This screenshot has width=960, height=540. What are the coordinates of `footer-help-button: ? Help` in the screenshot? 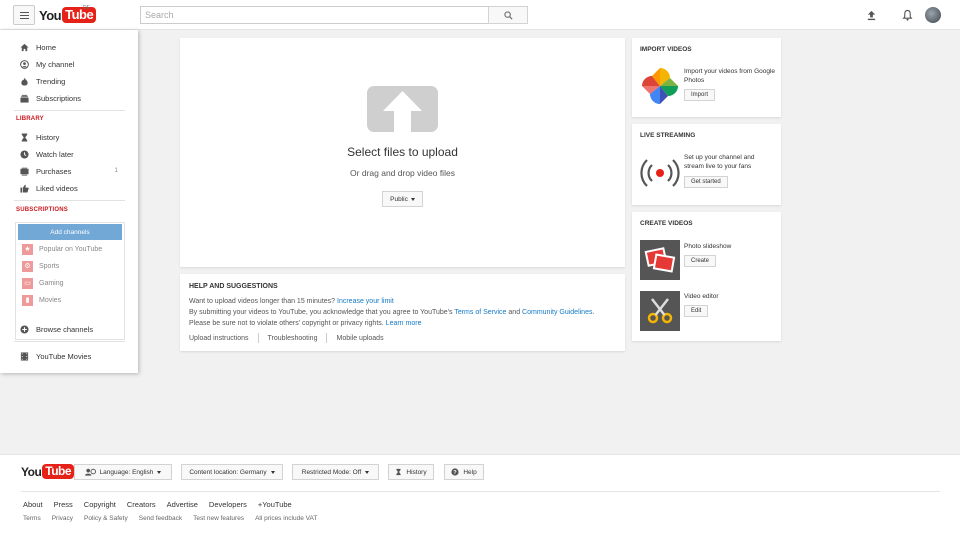 It's located at (464, 472).